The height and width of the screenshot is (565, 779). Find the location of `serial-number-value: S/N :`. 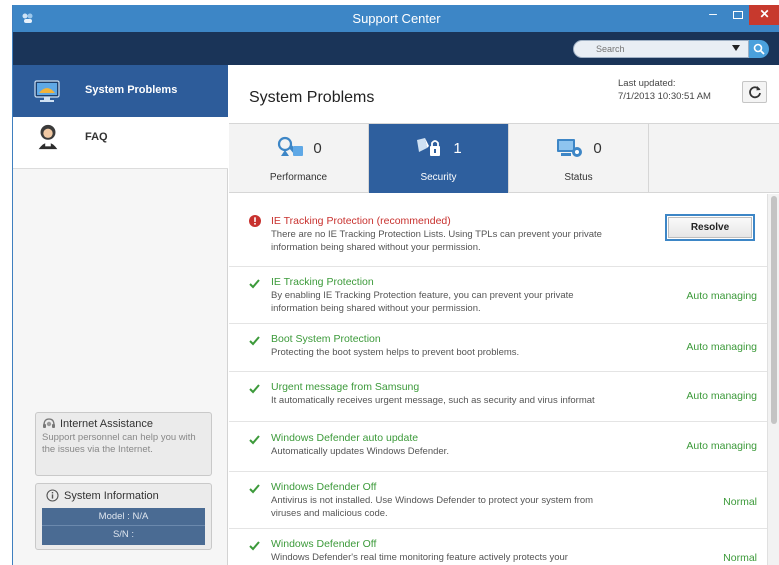

serial-number-value: S/N : is located at coordinates (123, 534).